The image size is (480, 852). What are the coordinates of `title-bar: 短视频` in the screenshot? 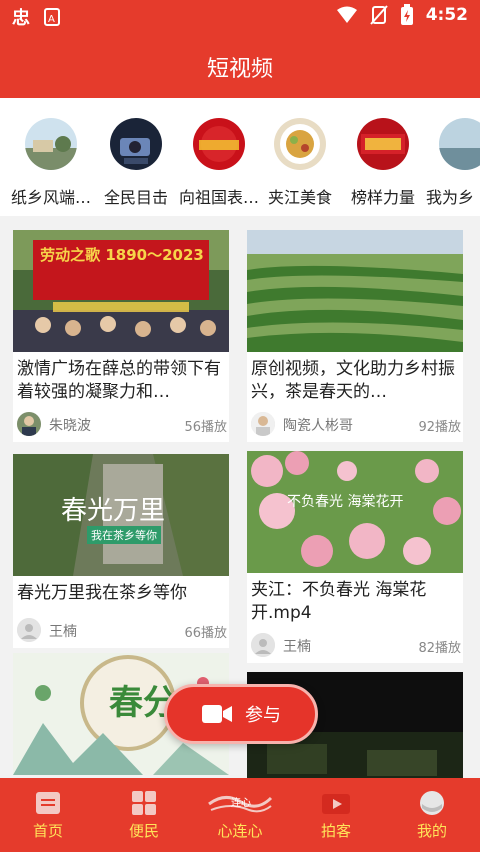 It's located at (240, 66).